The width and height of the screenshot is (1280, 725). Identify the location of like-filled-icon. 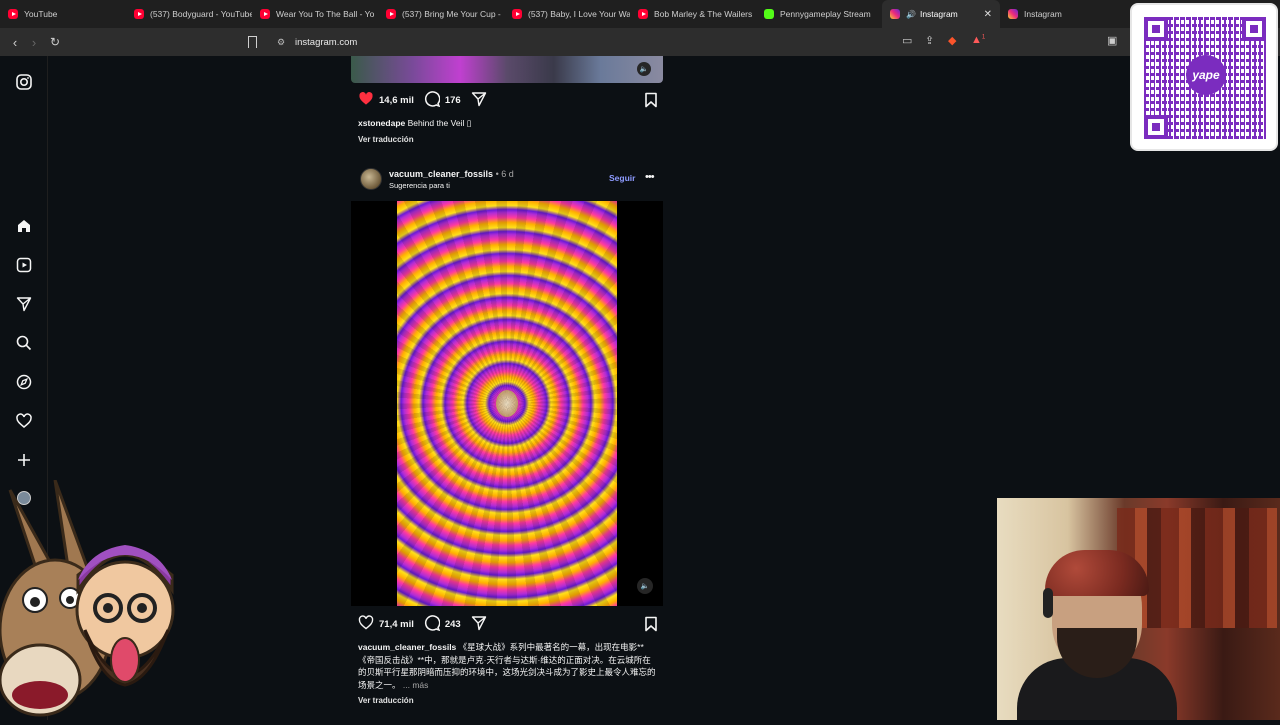
(366, 100).